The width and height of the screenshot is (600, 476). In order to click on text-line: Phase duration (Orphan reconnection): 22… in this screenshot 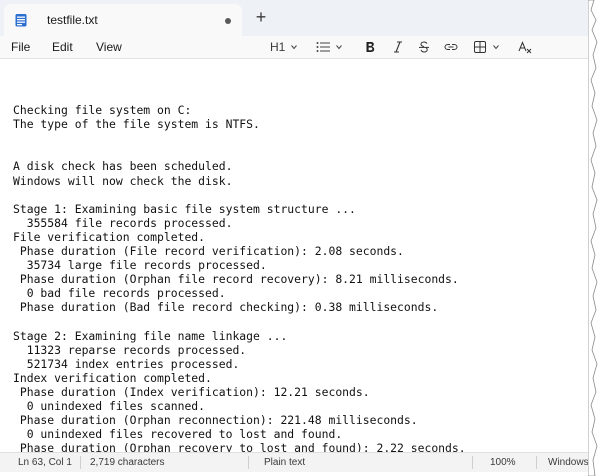, I will do `click(215, 420)`.